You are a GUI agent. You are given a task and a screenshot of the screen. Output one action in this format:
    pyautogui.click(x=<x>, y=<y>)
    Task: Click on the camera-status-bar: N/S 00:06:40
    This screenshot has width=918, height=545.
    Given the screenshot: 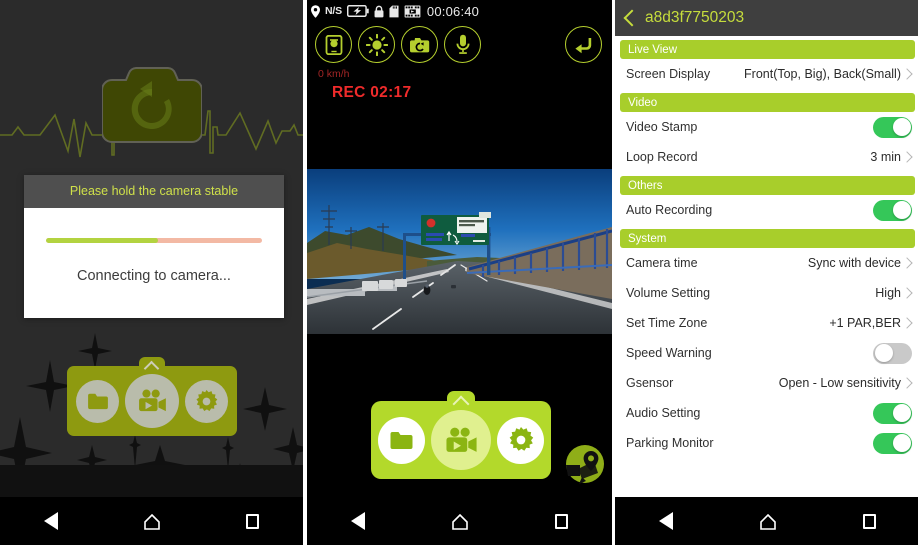 What is the action you would take?
    pyautogui.click(x=459, y=11)
    